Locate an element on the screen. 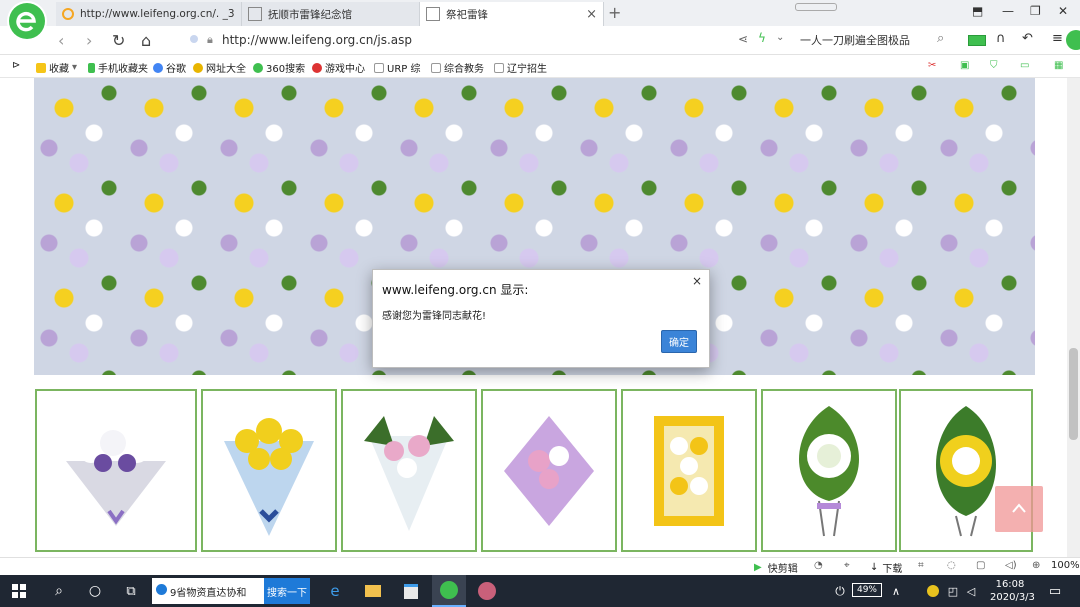 The height and width of the screenshot is (607, 1080). chevron-up-icon: ∧ is located at coordinates (896, 591).